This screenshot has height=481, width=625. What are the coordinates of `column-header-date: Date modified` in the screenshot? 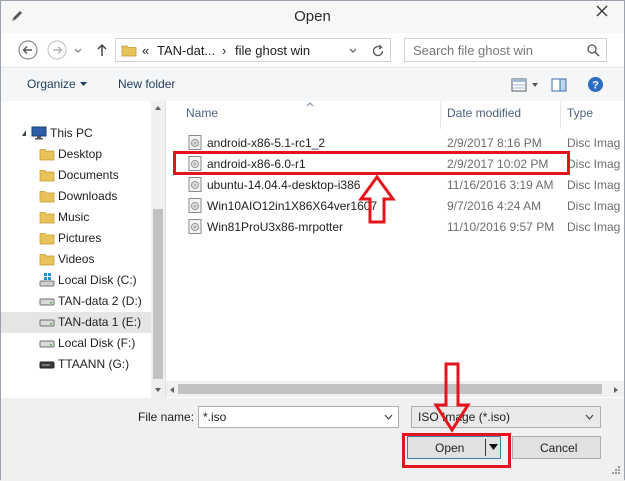 It's located at (484, 113).